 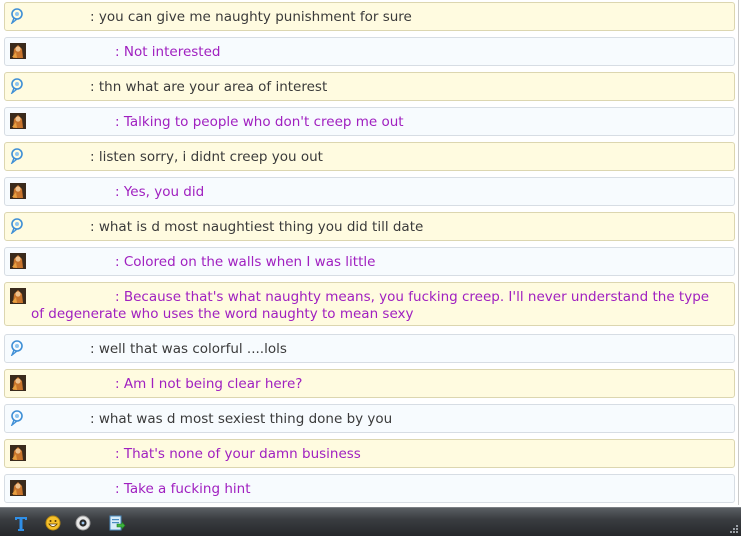 I want to click on emoticon-icon, so click(x=53, y=523).